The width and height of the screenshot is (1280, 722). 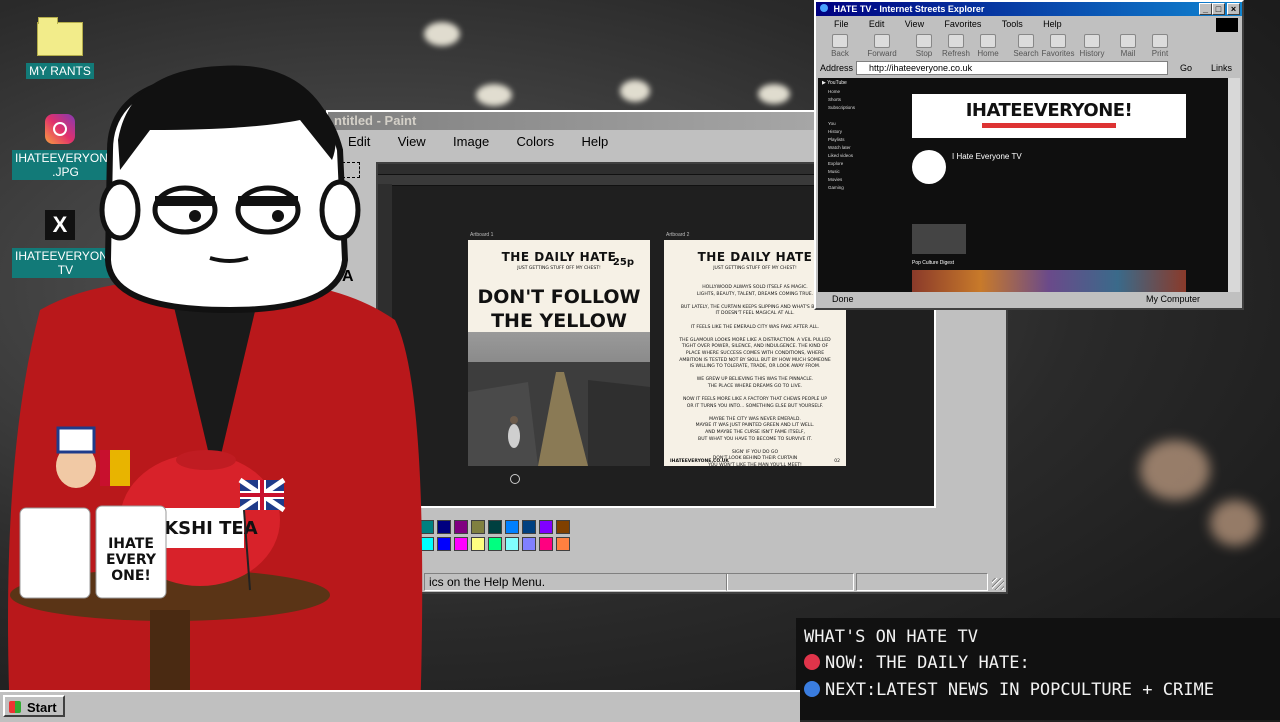 I want to click on ticker-now-text: NOW: THE DAILY HATE:, so click(x=927, y=663).